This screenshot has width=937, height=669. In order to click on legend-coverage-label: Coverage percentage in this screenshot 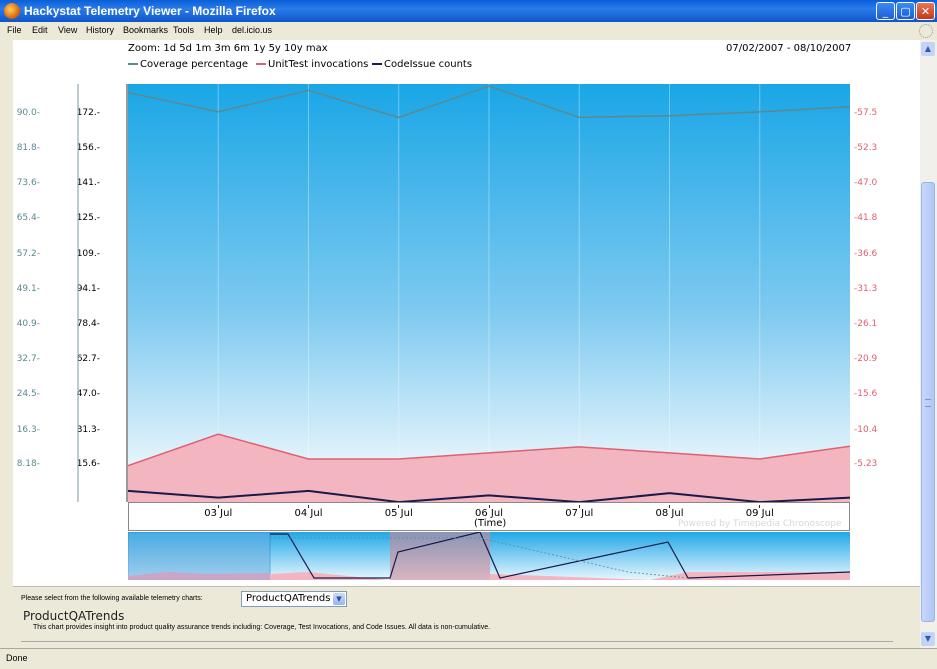, I will do `click(194, 64)`.